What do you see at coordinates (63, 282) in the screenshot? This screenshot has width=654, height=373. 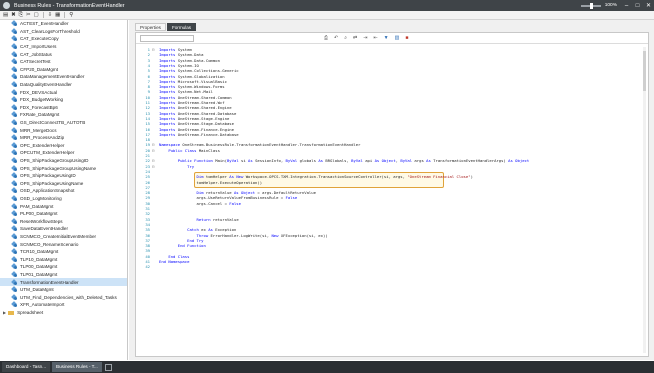 I see `tree-item: TransformationEventHandler` at bounding box center [63, 282].